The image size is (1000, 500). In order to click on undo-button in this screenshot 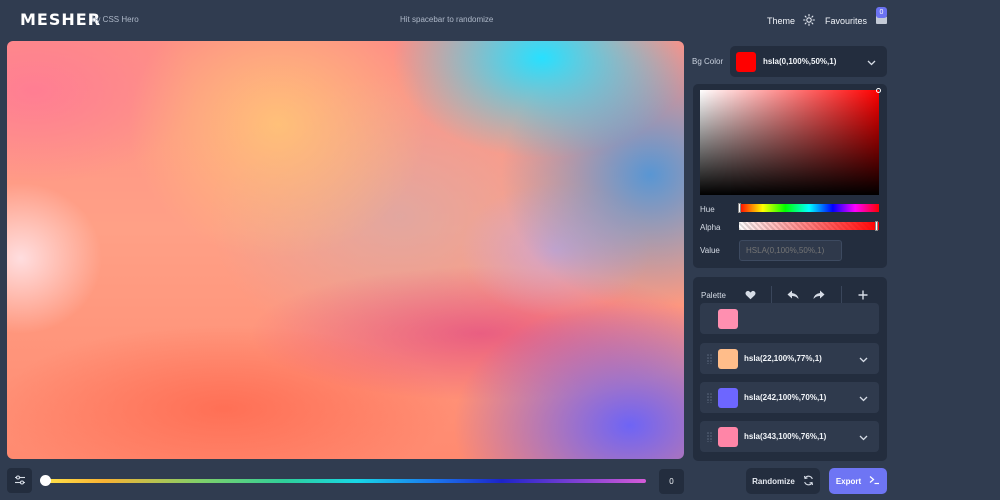, I will do `click(793, 296)`.